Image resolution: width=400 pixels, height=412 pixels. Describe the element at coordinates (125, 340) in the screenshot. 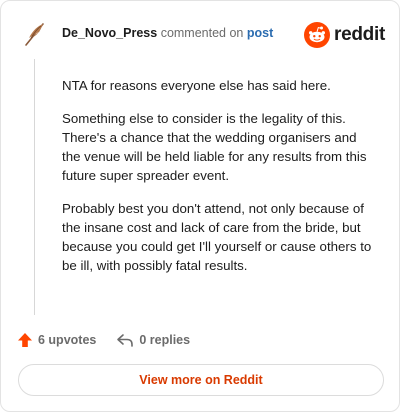

I see `reply-arrow-icon` at that location.